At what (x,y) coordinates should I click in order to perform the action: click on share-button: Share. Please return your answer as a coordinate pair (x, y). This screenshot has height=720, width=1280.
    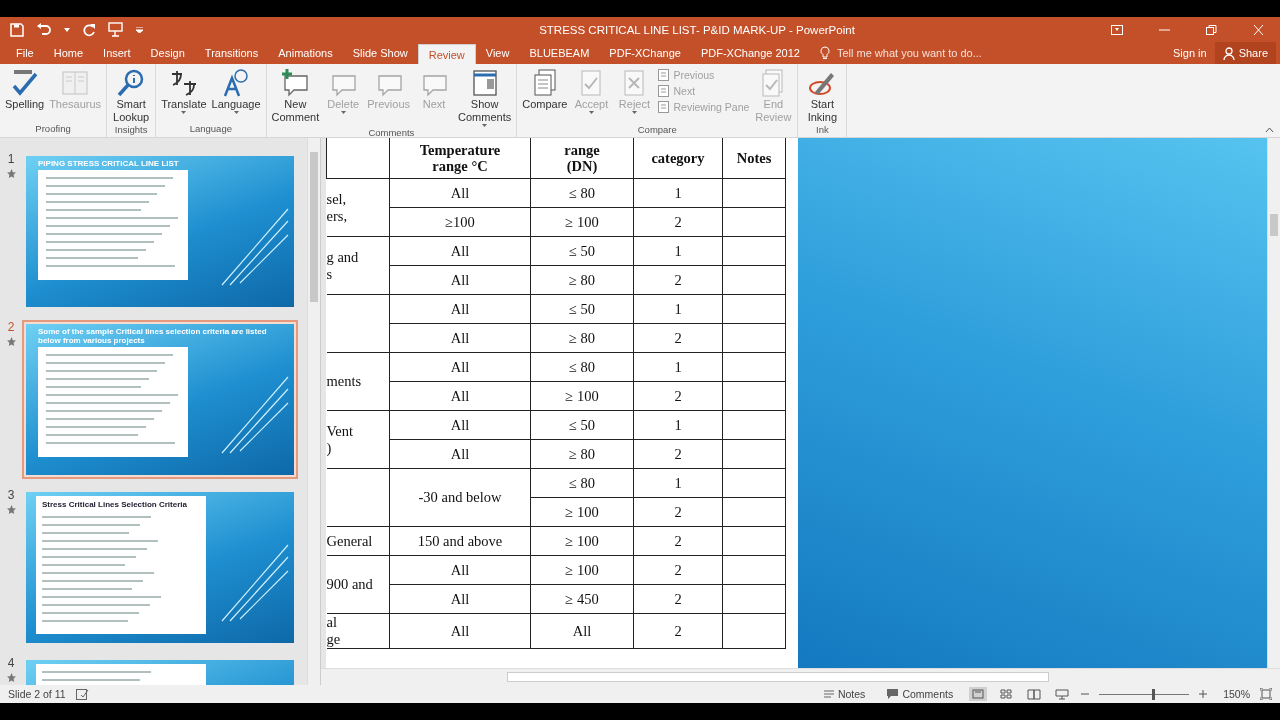
    Looking at the image, I should click on (1245, 53).